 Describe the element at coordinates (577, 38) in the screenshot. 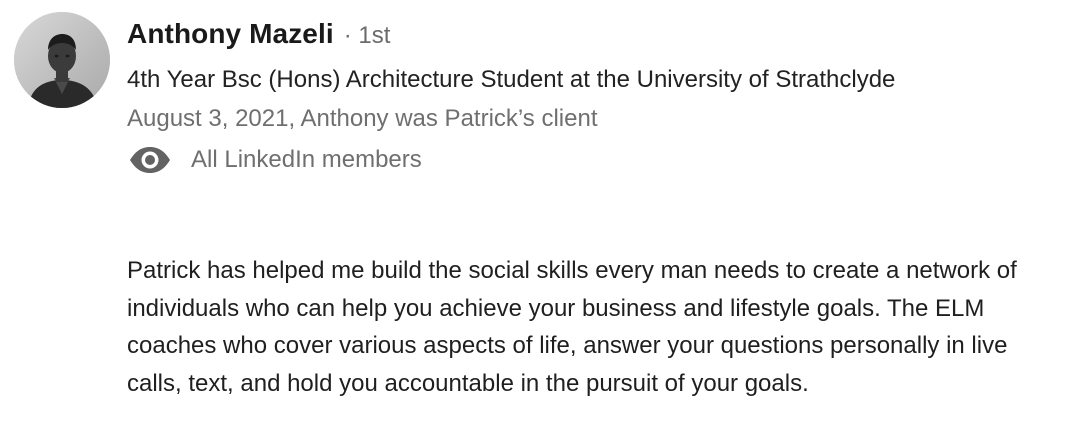

I see `name-row: Anthony Mazeli · 1st` at that location.